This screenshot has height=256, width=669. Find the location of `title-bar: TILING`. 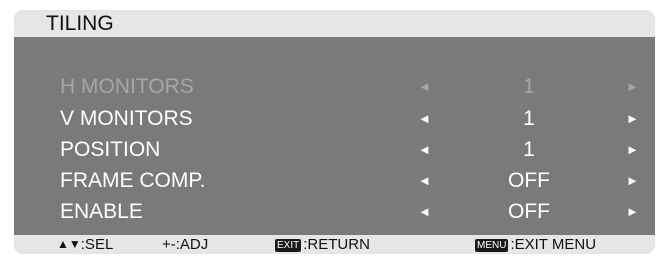

title-bar: TILING is located at coordinates (334, 23).